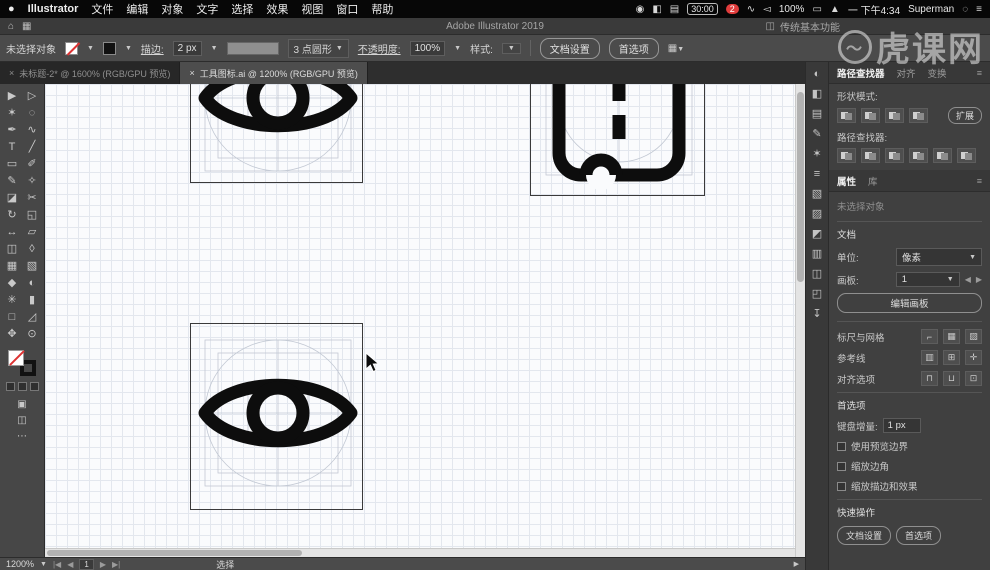  What do you see at coordinates (11, 9) in the screenshot?
I see `apple-menu-icon: ●` at bounding box center [11, 9].